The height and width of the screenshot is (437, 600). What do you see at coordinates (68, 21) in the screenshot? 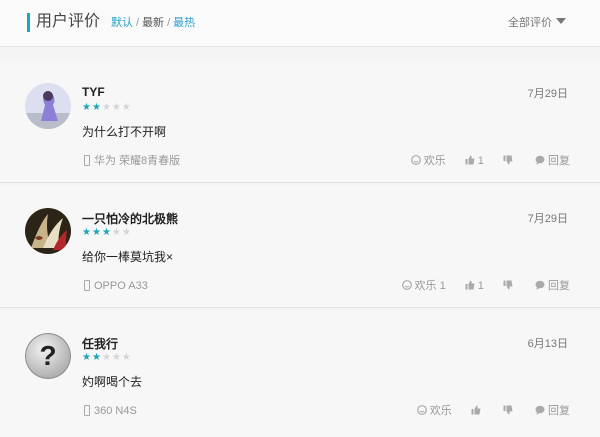
I see `section-title: 用户评价` at bounding box center [68, 21].